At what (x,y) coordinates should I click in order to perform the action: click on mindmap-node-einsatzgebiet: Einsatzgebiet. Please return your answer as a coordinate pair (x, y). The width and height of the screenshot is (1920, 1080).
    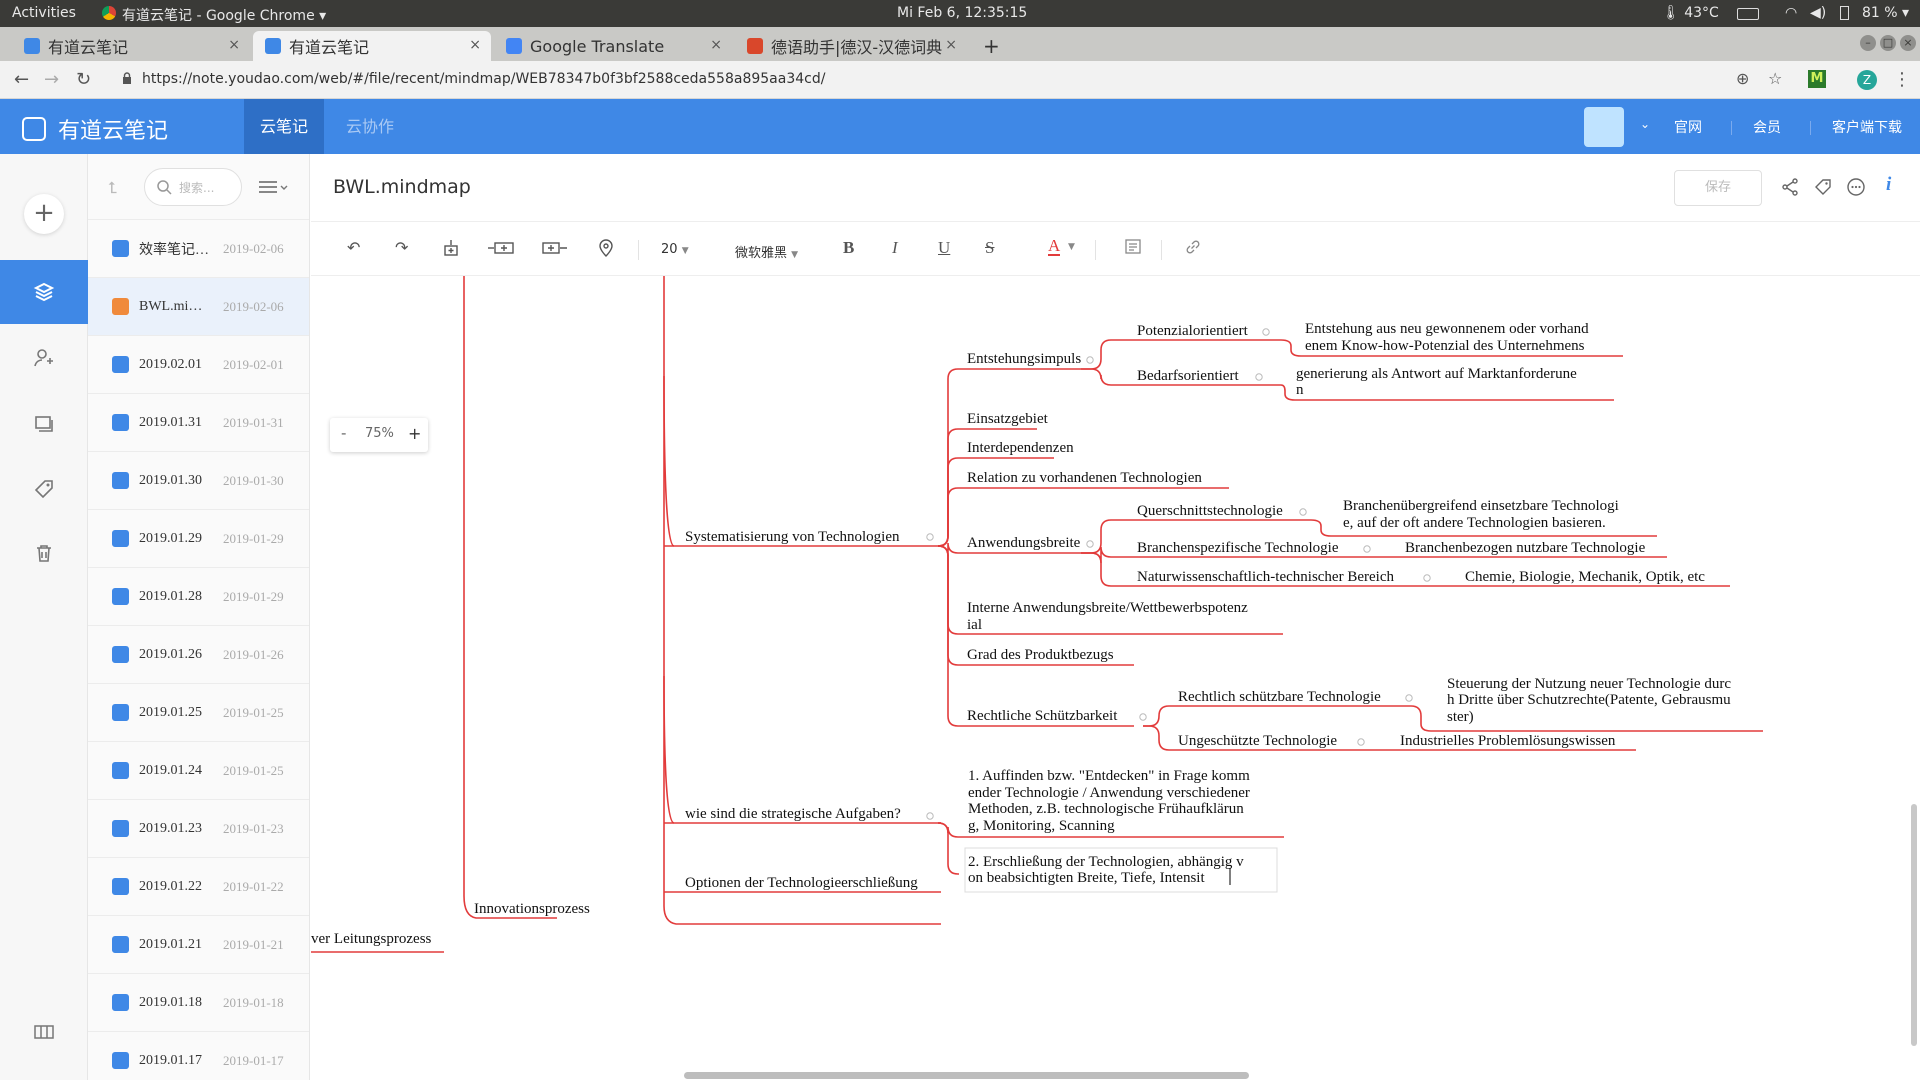
    Looking at the image, I should click on (1008, 419).